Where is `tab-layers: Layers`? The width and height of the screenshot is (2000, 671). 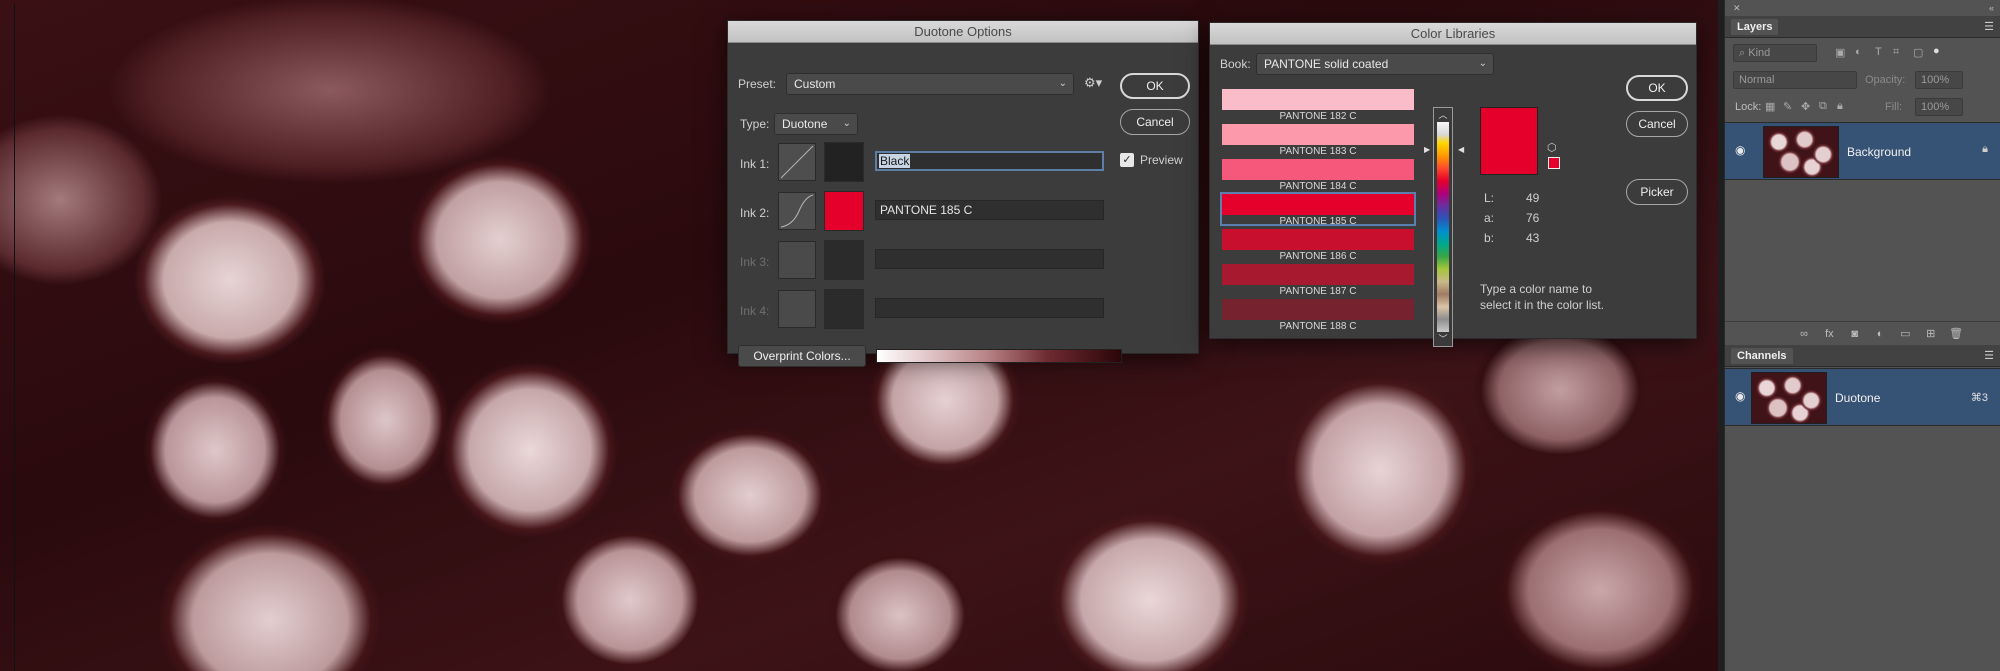
tab-layers: Layers is located at coordinates (1755, 27).